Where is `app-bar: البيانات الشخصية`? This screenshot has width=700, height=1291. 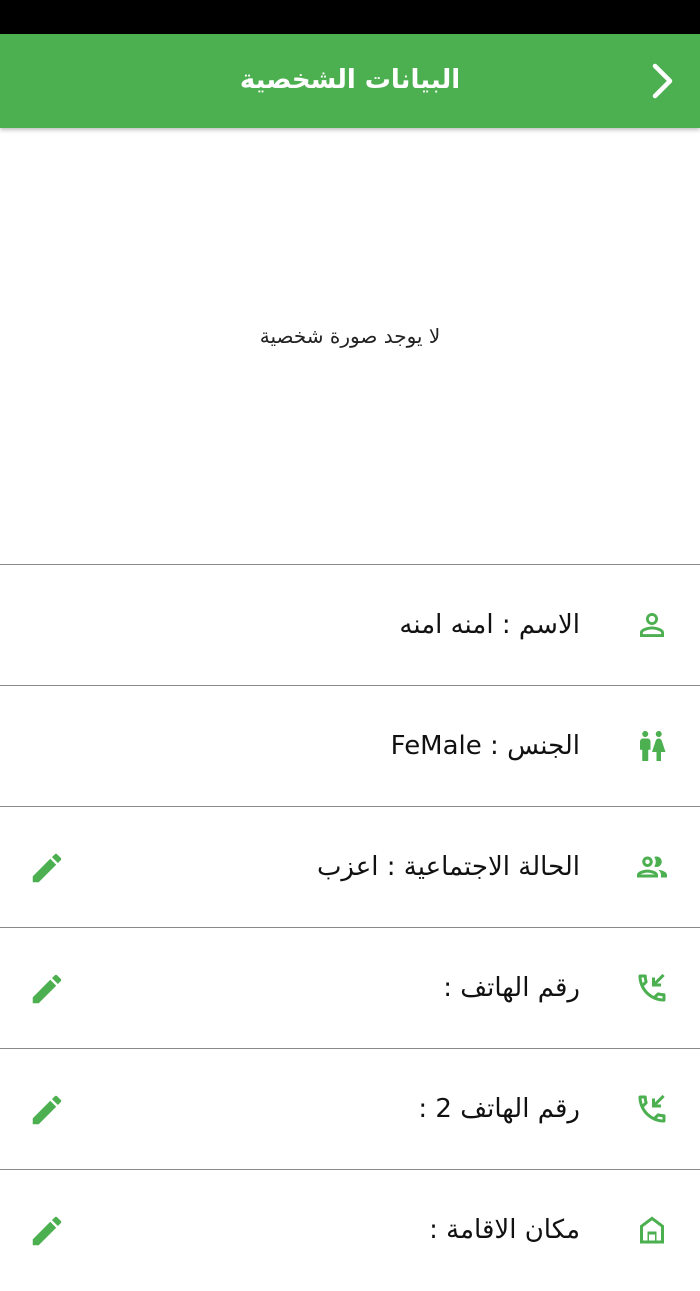
app-bar: البيانات الشخصية is located at coordinates (350, 81).